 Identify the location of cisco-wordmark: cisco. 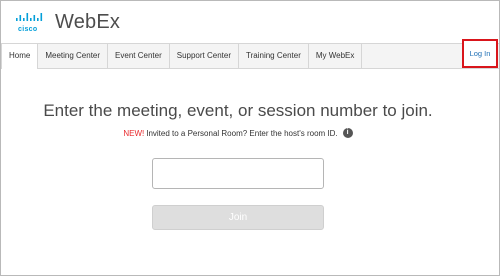
(28, 29).